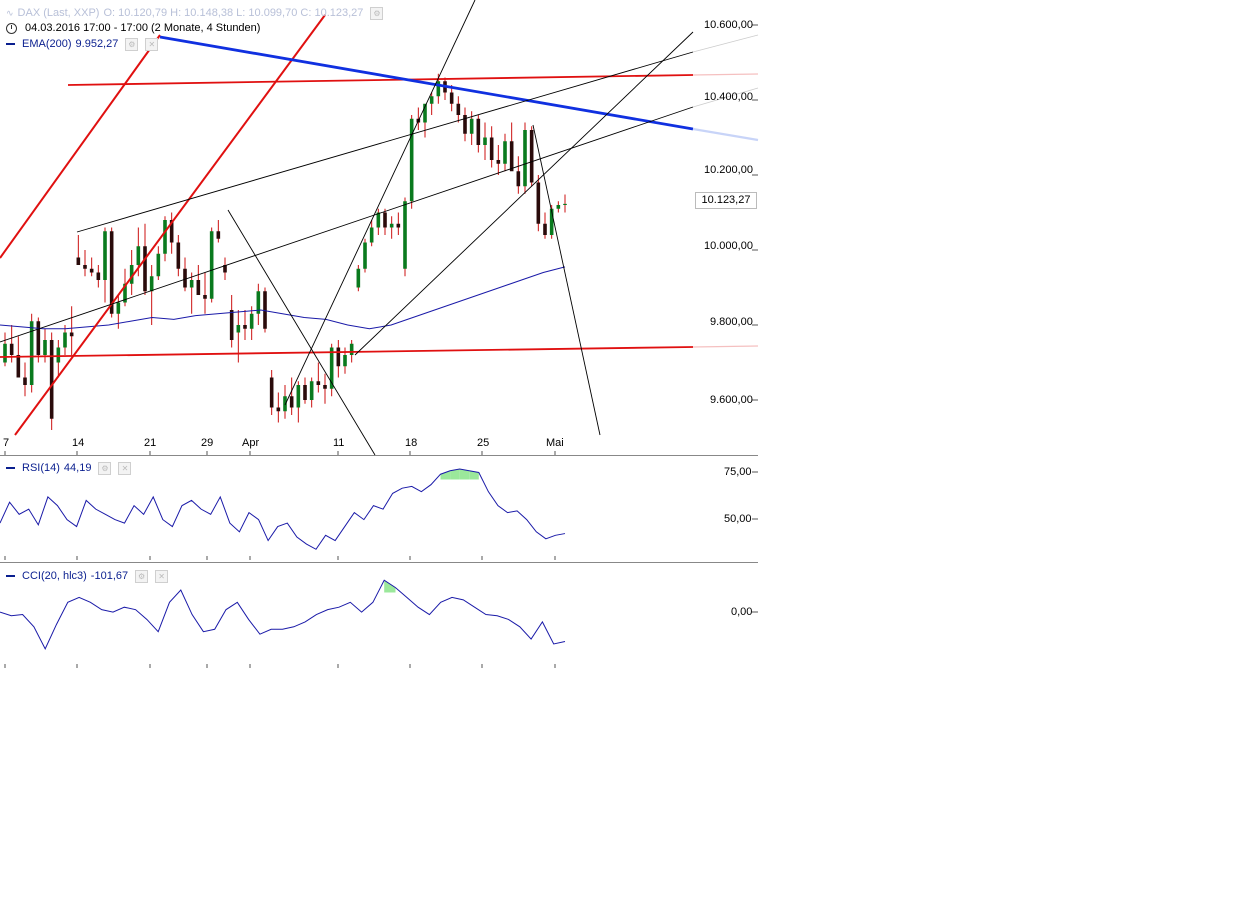 Image resolution: width=1234 pixels, height=905 pixels. I want to click on cci-settings-icon: ⚙, so click(142, 576).